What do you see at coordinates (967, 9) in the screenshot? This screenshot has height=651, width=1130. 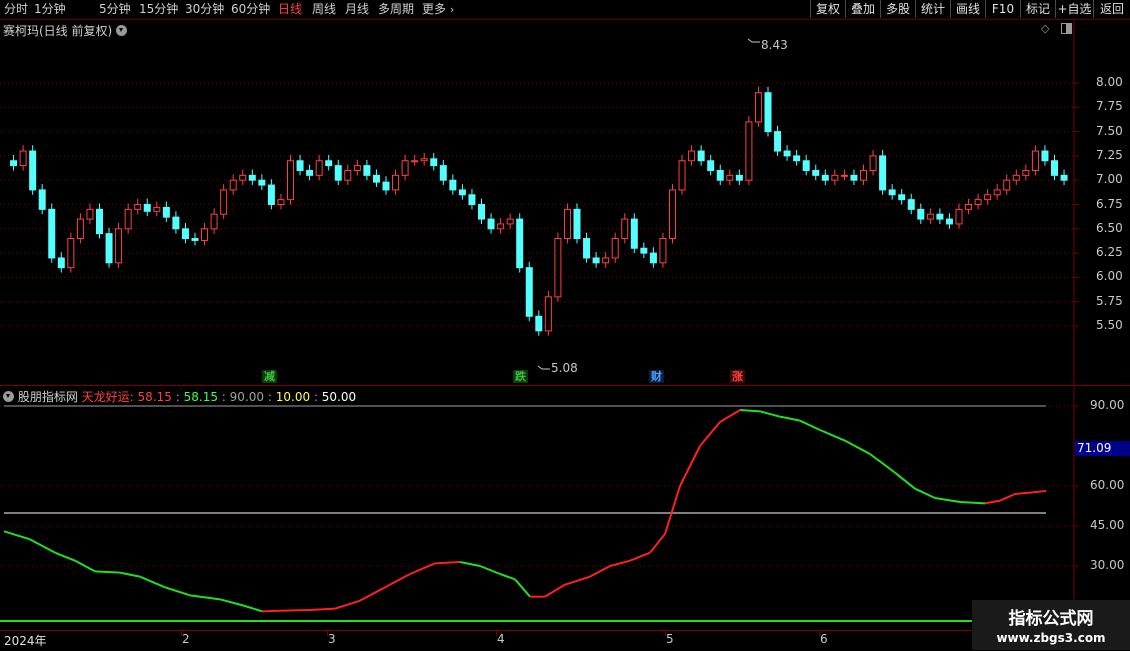 I see `draw-line-button: 画线` at bounding box center [967, 9].